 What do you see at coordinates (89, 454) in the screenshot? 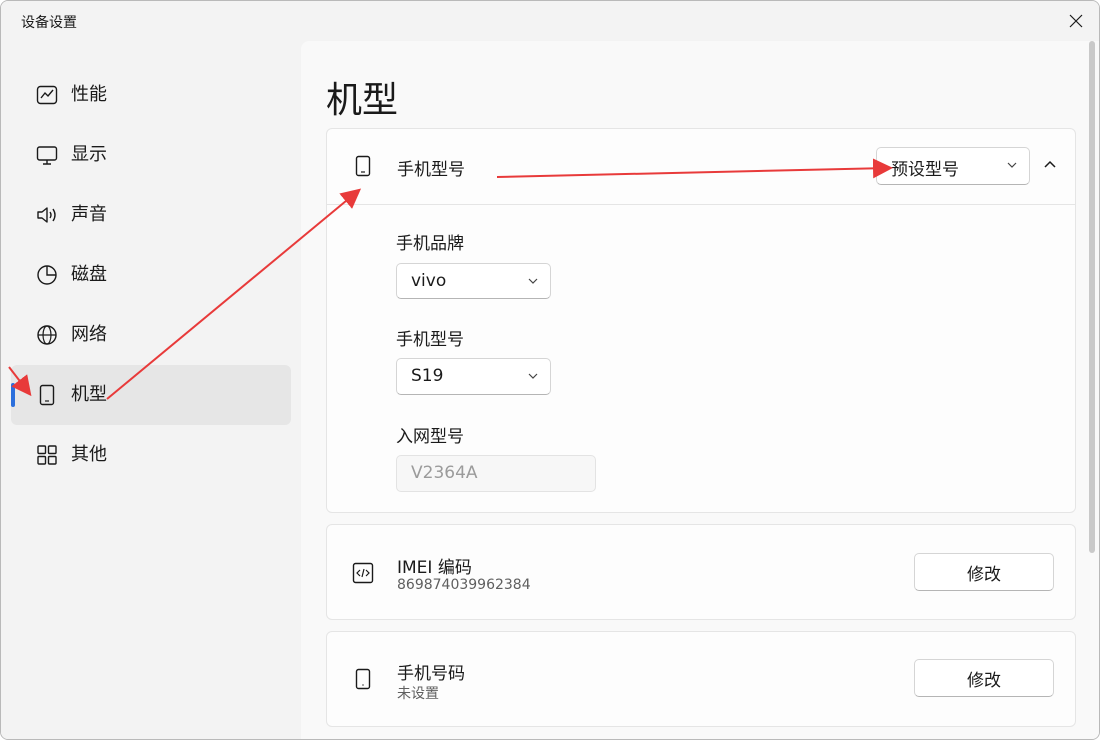
I see `sidebar-item-label: 其他` at bounding box center [89, 454].